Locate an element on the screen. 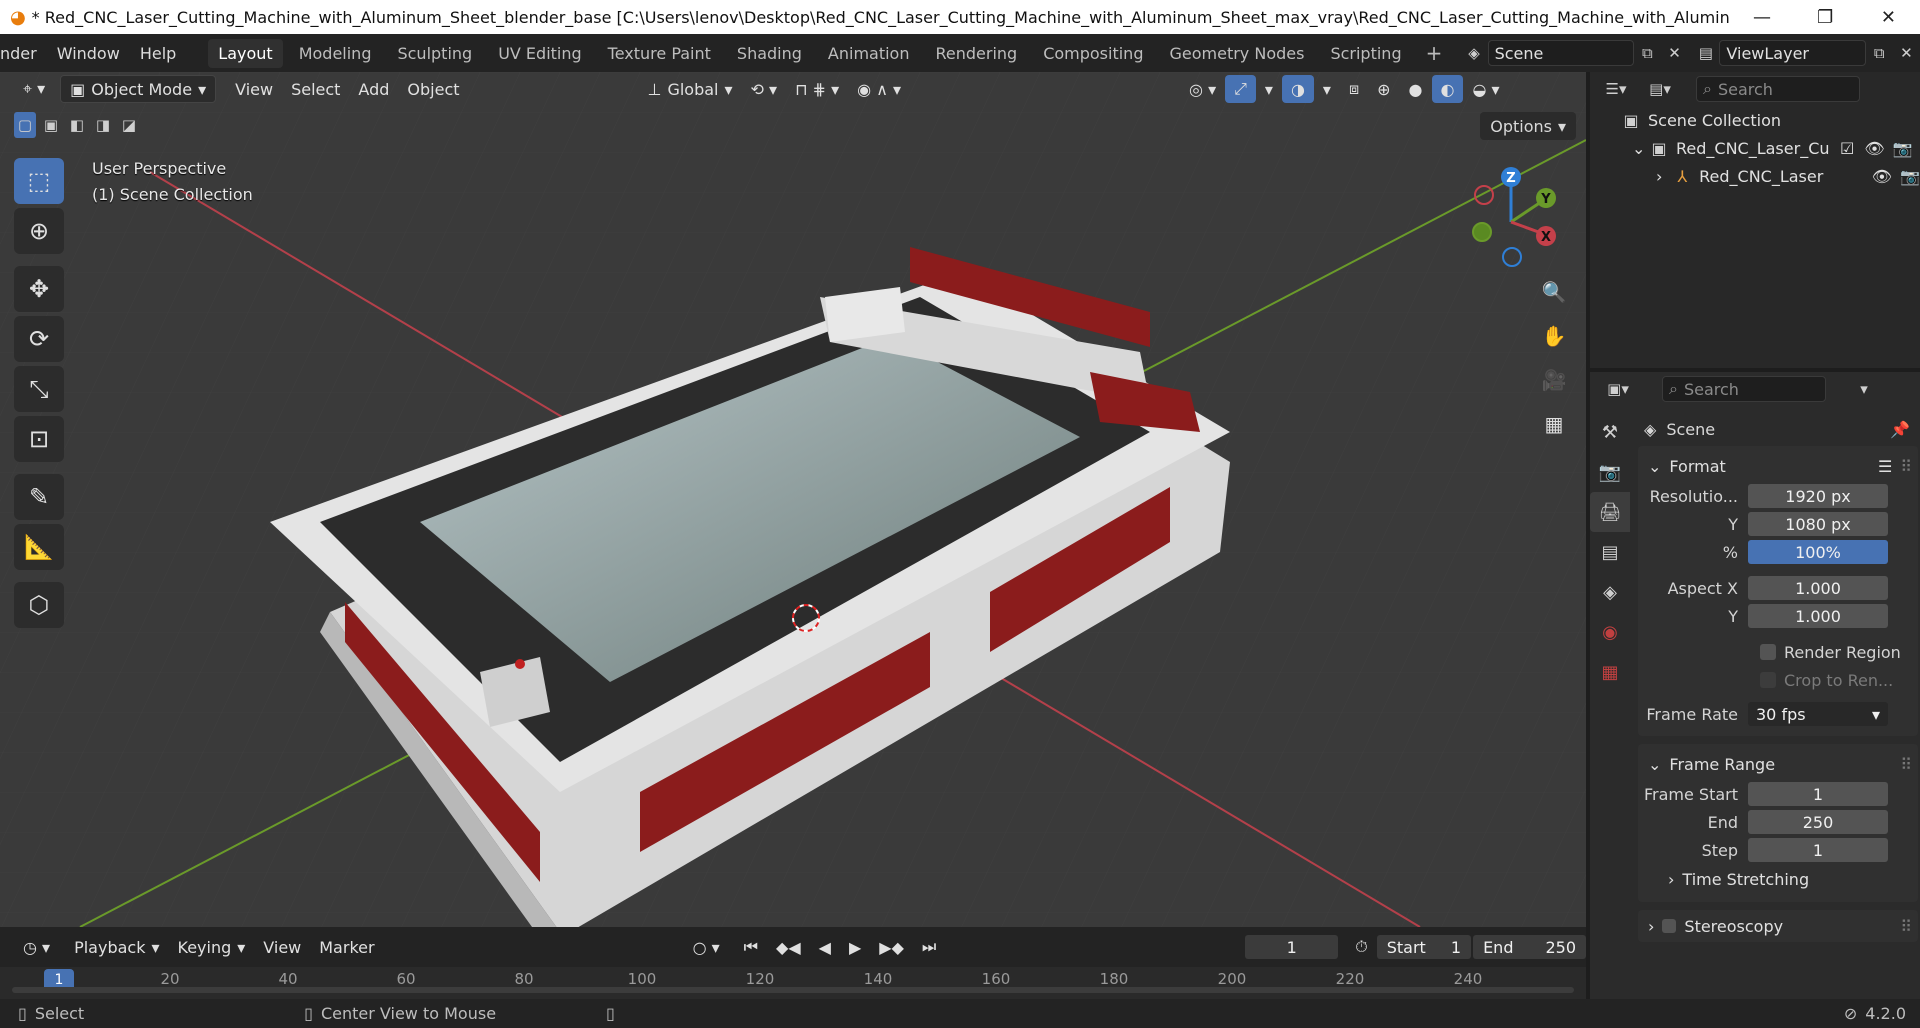 This screenshot has height=1028, width=1920. jump-keyframe-forward-icon: ▶◆ is located at coordinates (891, 947).